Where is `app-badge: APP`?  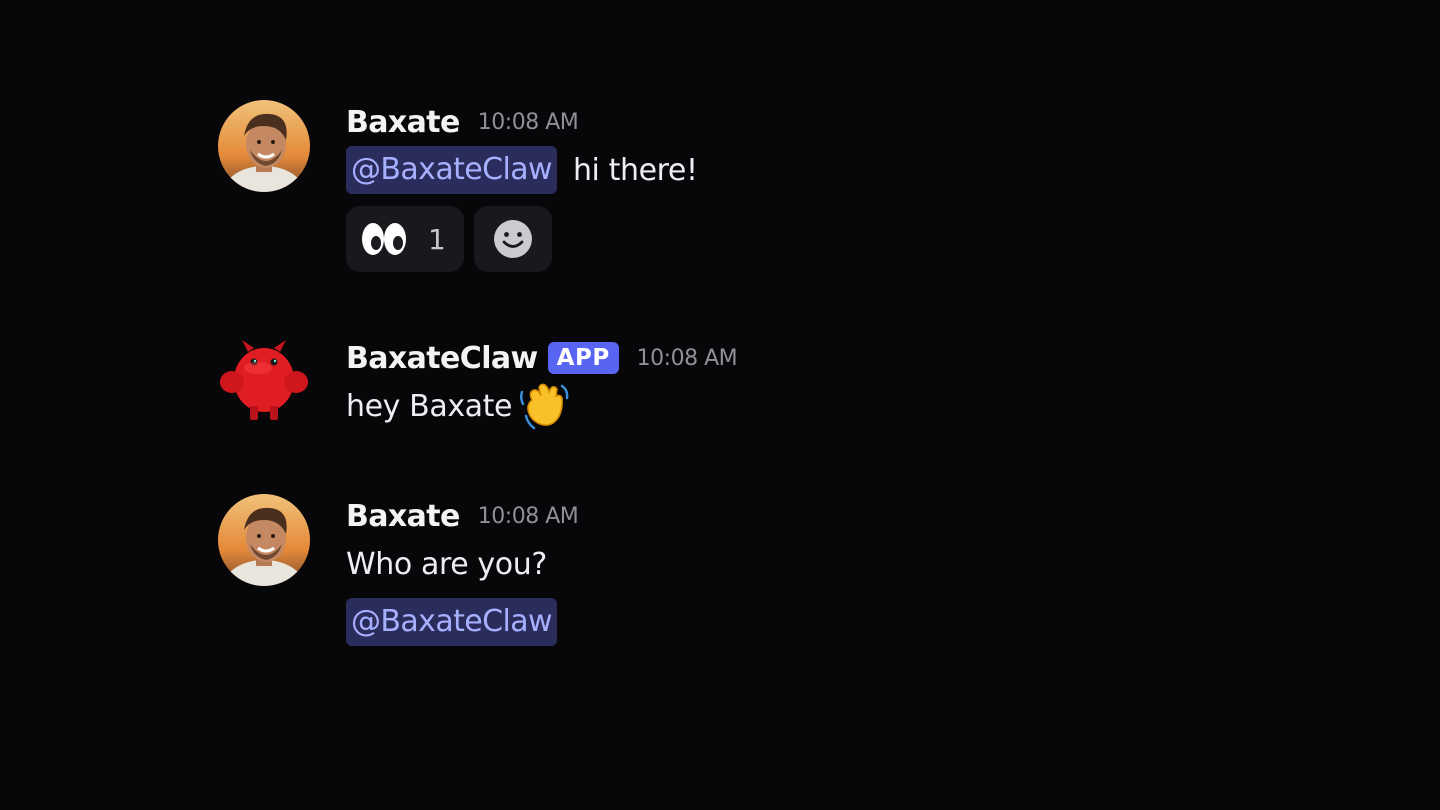 app-badge: APP is located at coordinates (583, 358).